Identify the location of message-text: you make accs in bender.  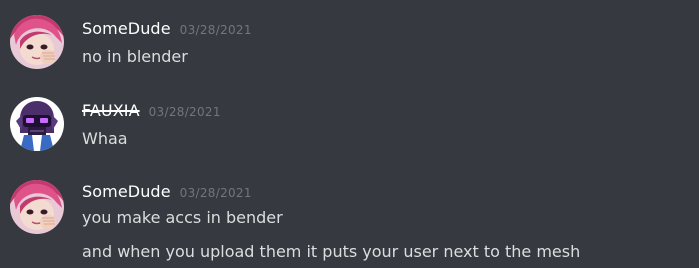
(182, 217).